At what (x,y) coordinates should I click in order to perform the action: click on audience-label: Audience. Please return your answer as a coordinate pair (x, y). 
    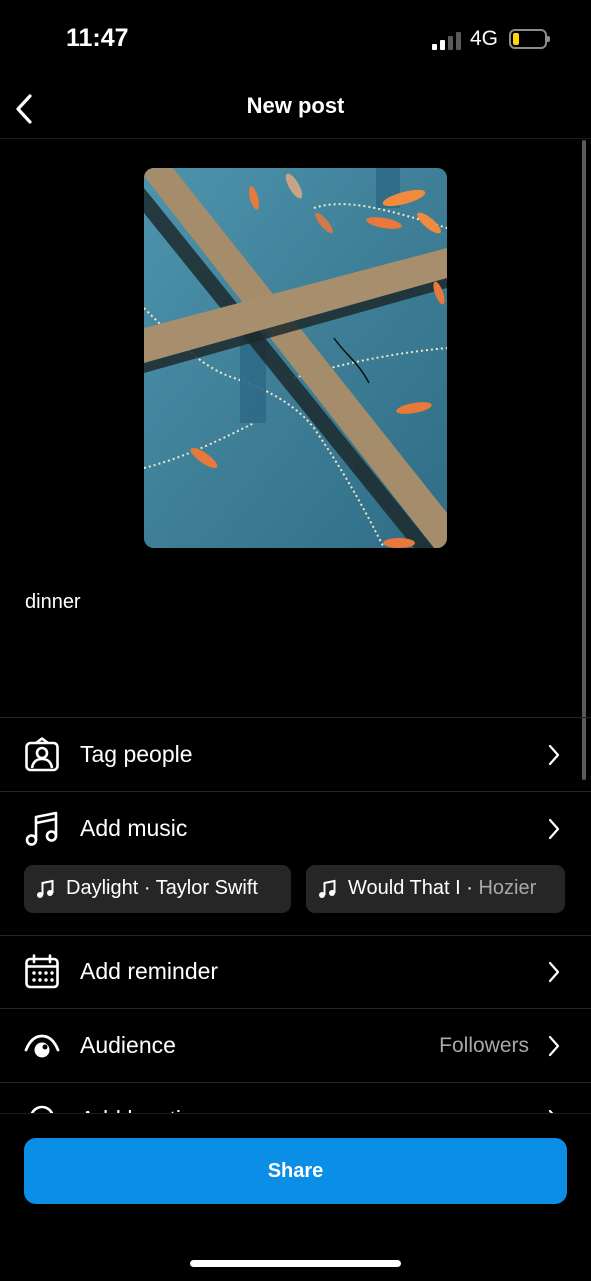
    Looking at the image, I should click on (128, 1045).